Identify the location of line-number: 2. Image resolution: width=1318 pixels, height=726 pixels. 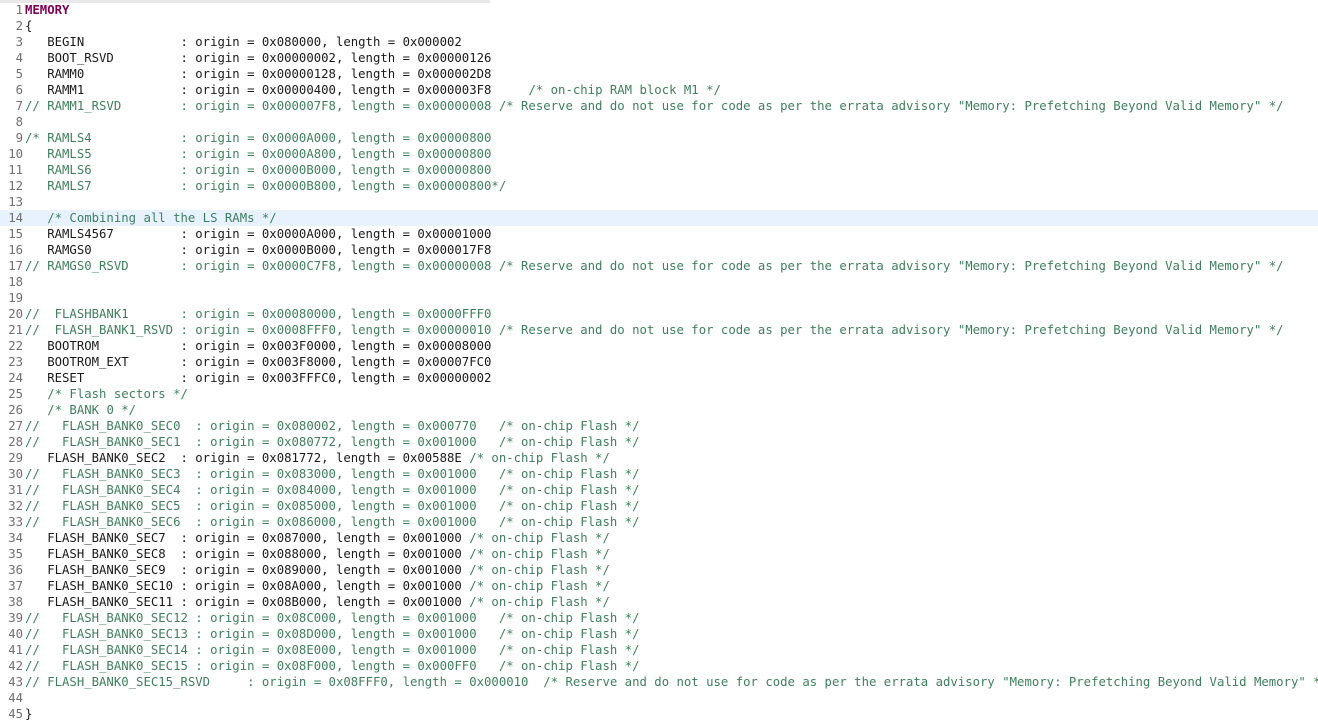
(19, 26).